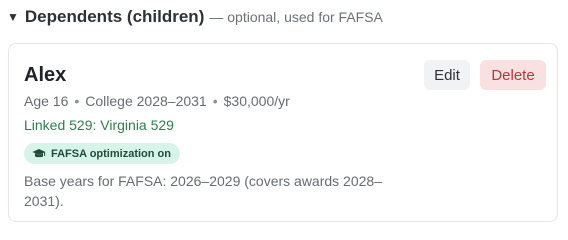 This screenshot has width=568, height=240. I want to click on delete-button: Delete, so click(513, 75).